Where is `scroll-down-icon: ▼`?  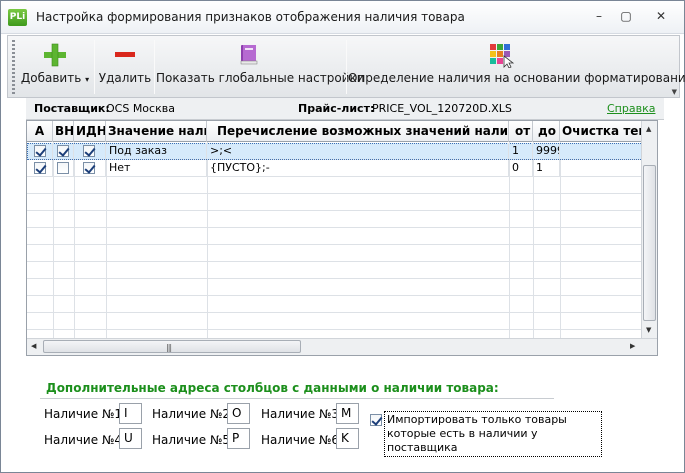 scroll-down-icon: ▼ is located at coordinates (648, 330).